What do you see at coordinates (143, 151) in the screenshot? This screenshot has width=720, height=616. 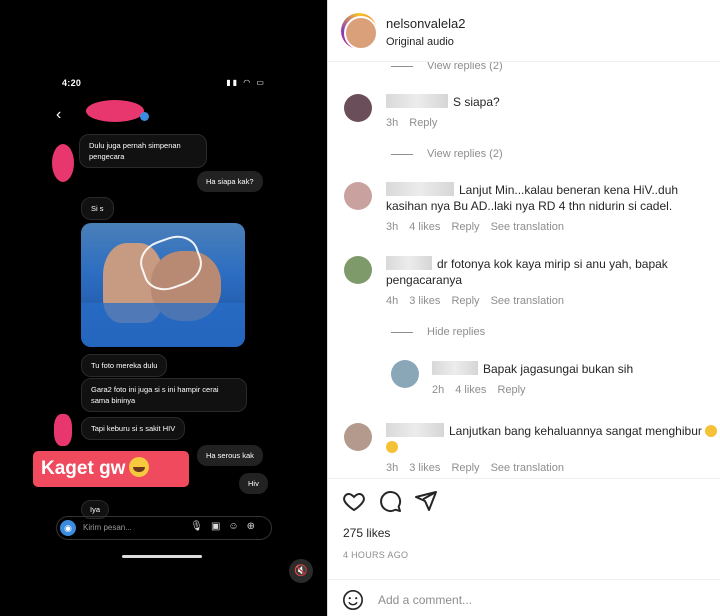 I see `message-in: Dulu juga pernah simpenan pengecara` at bounding box center [143, 151].